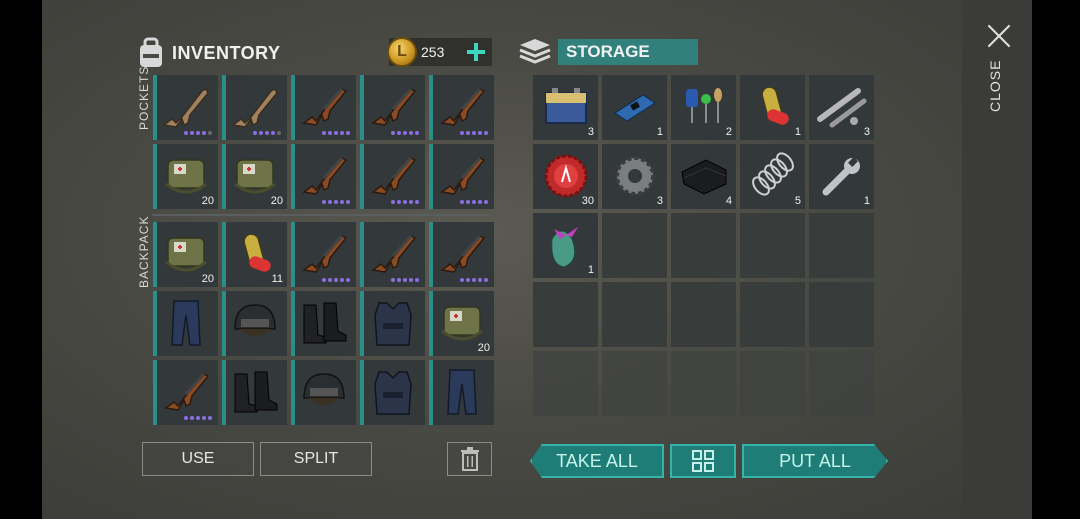  What do you see at coordinates (587, 201) in the screenshot?
I see `item-count: 30` at bounding box center [587, 201].